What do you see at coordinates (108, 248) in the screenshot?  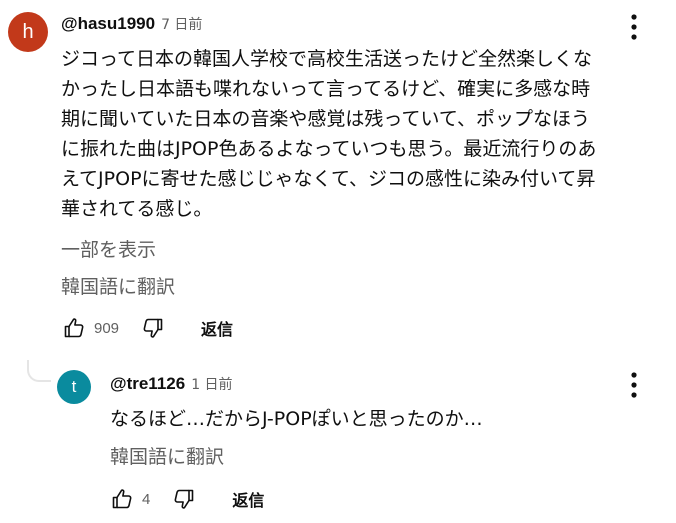 I see `read-more-link: 一部を表示` at bounding box center [108, 248].